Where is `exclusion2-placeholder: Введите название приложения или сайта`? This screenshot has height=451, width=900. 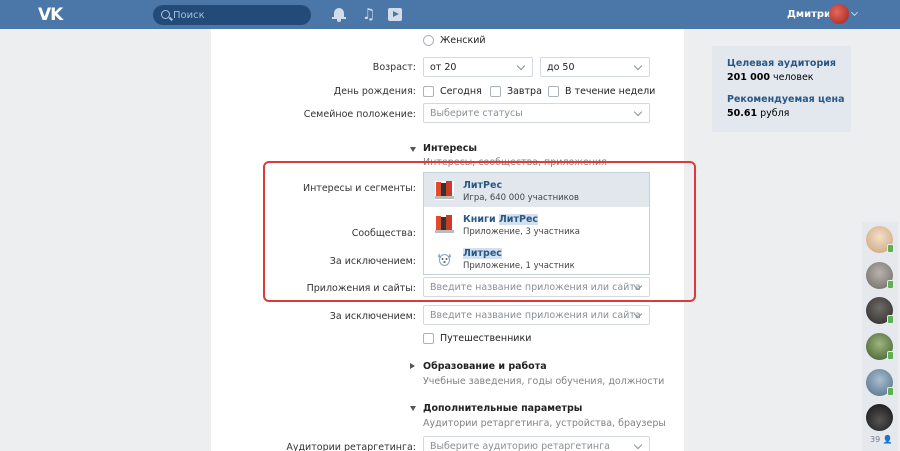 exclusion2-placeholder: Введите название приложения или сайта is located at coordinates (535, 315).